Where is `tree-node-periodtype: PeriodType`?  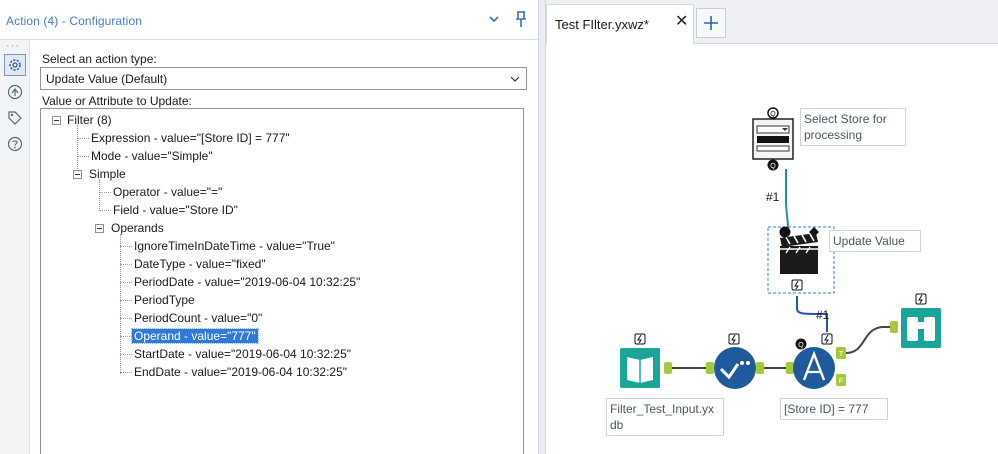
tree-node-periodtype: PeriodType is located at coordinates (164, 300).